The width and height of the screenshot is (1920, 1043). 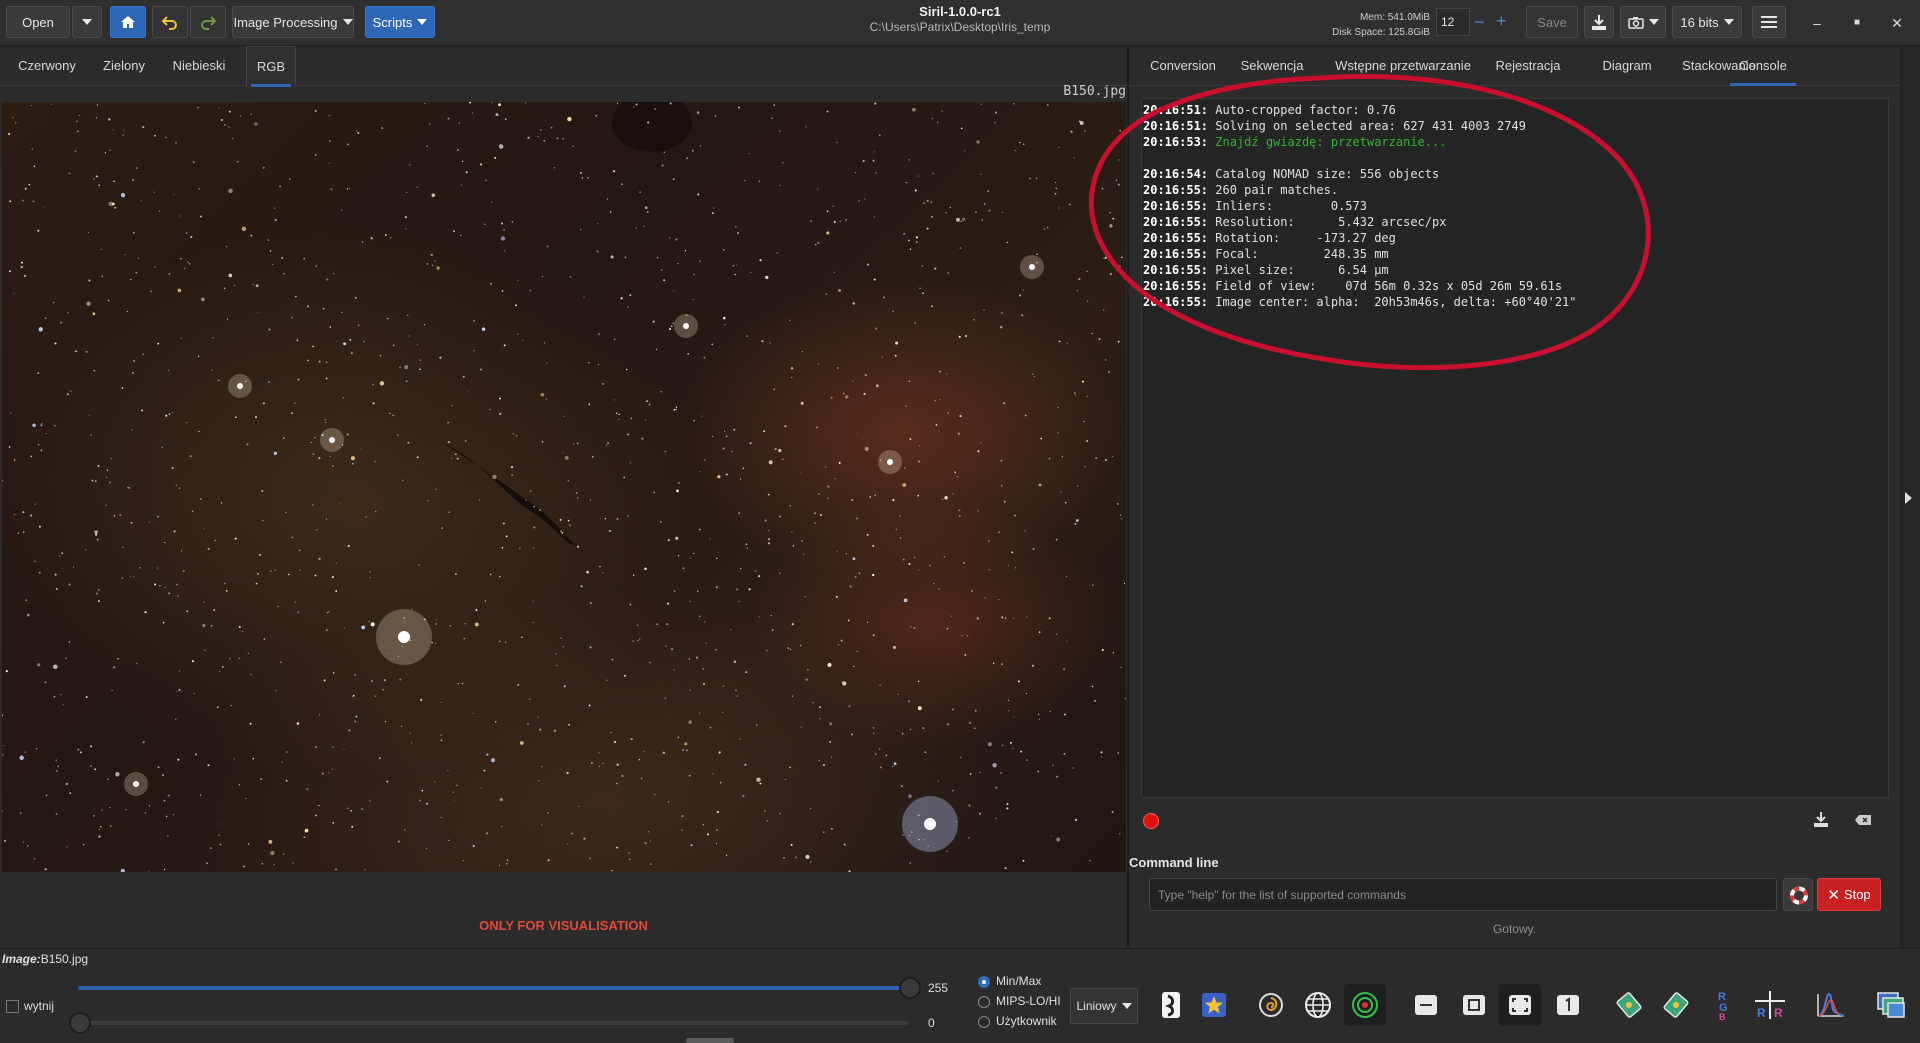 What do you see at coordinates (1214, 1005) in the screenshot?
I see `star-detection-button` at bounding box center [1214, 1005].